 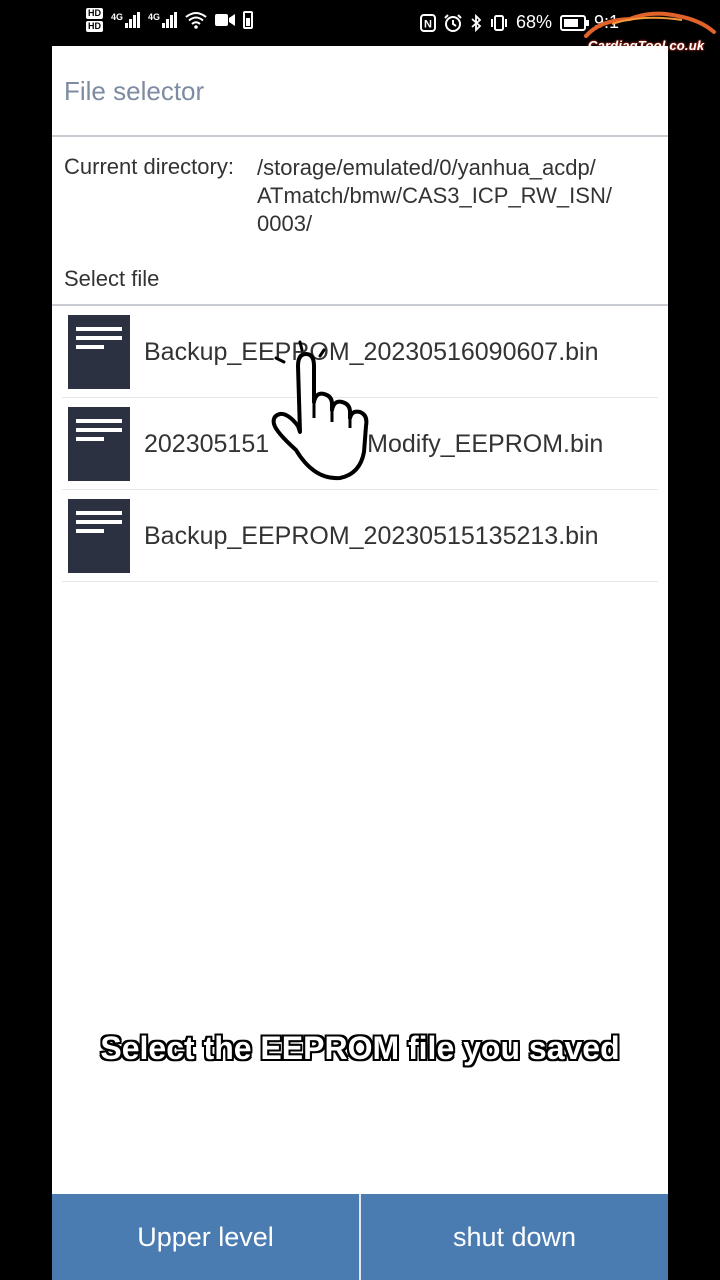 What do you see at coordinates (513, 1237) in the screenshot?
I see `shut-down-button: shut down` at bounding box center [513, 1237].